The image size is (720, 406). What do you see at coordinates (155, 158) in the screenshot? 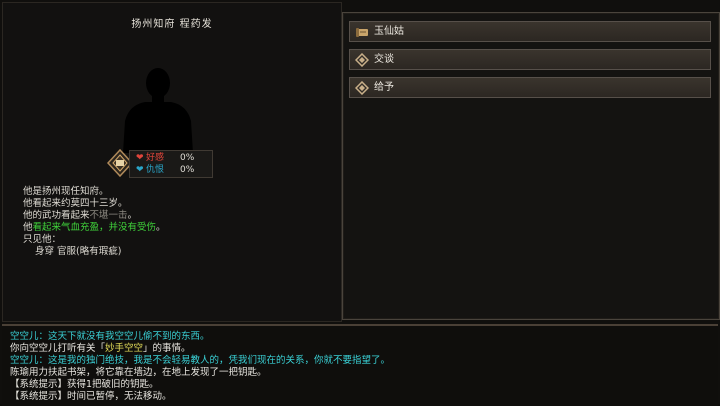
I see `favor-label: 好感` at bounding box center [155, 158].